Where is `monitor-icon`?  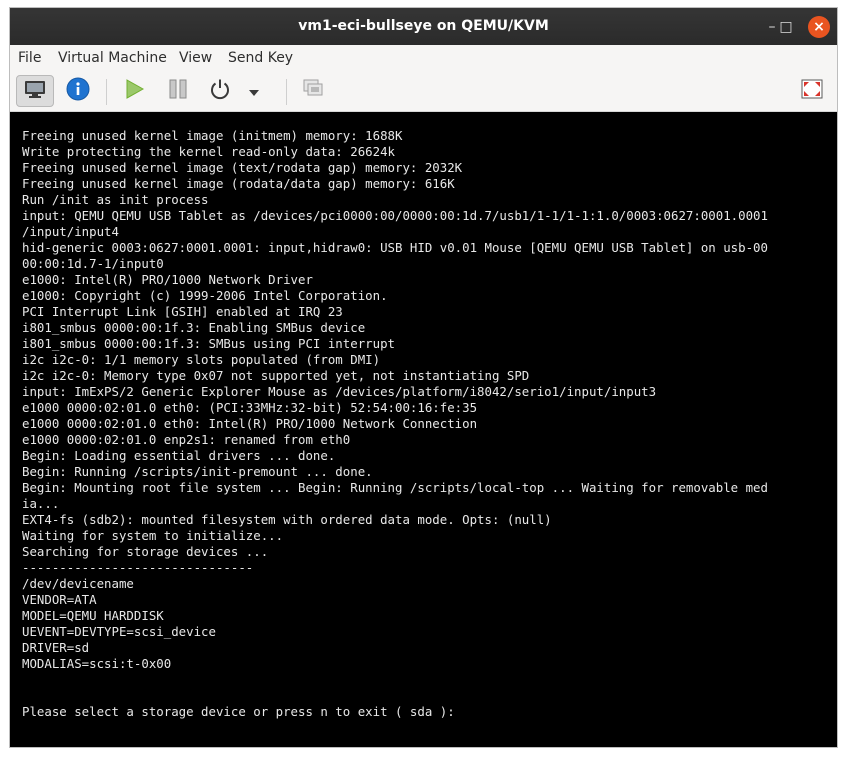
monitor-icon is located at coordinates (35, 91).